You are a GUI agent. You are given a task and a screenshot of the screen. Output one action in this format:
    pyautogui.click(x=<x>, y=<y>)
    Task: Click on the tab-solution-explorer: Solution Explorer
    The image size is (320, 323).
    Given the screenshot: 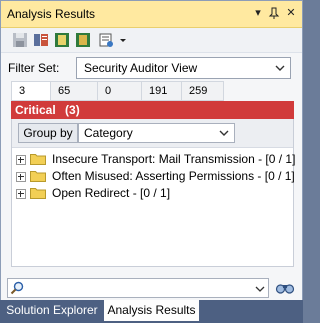 What is the action you would take?
    pyautogui.click(x=52, y=310)
    